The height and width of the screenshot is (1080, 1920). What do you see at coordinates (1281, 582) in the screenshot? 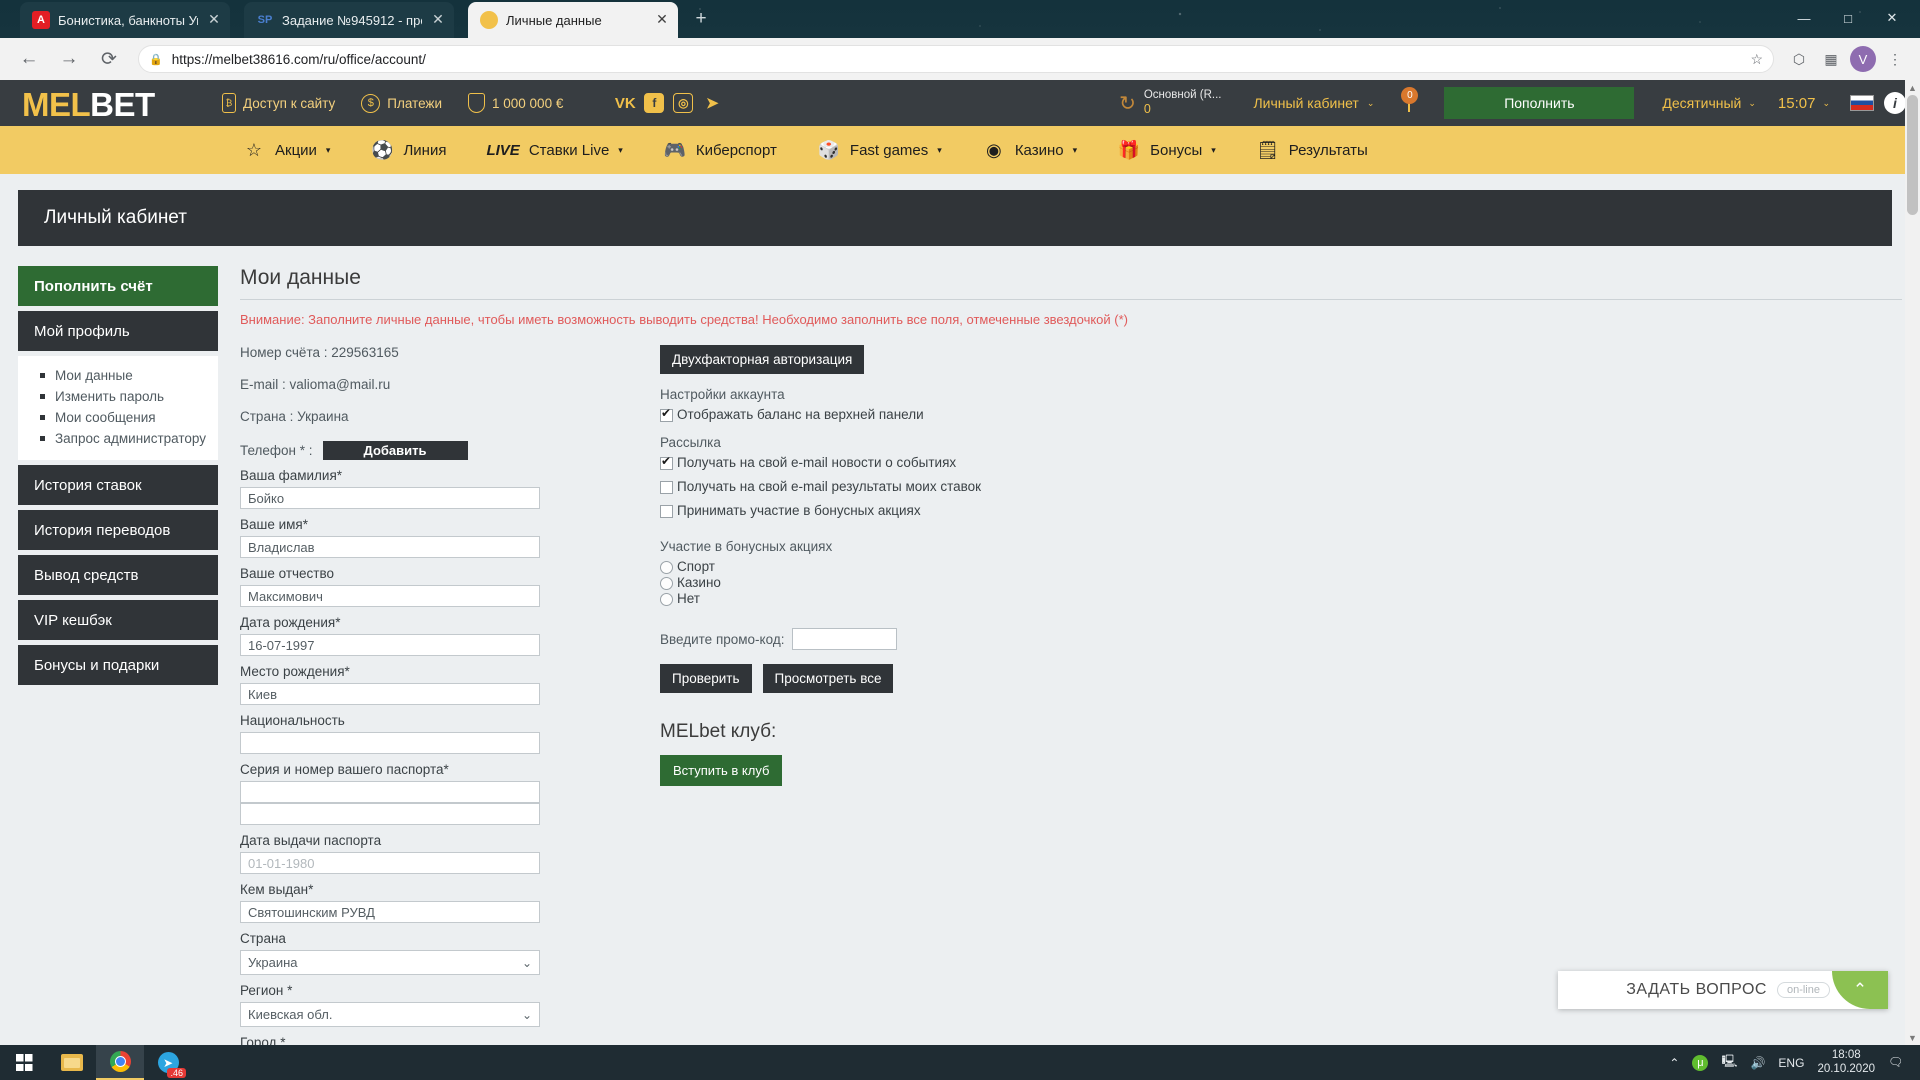
I see `radio-casino: Казино` at bounding box center [1281, 582].